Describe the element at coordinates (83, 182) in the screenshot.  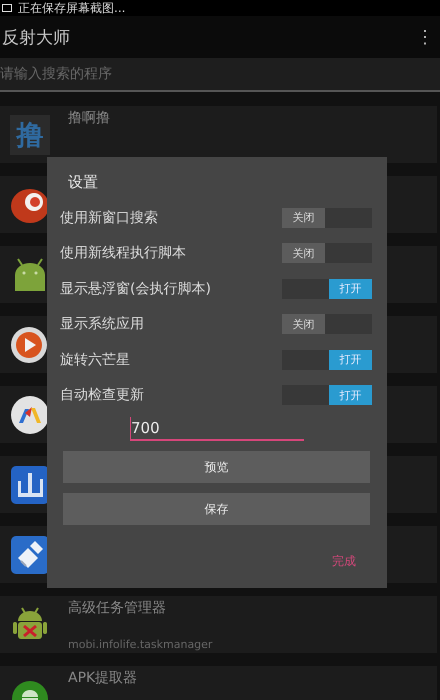
I see `dialog-title: 设置` at that location.